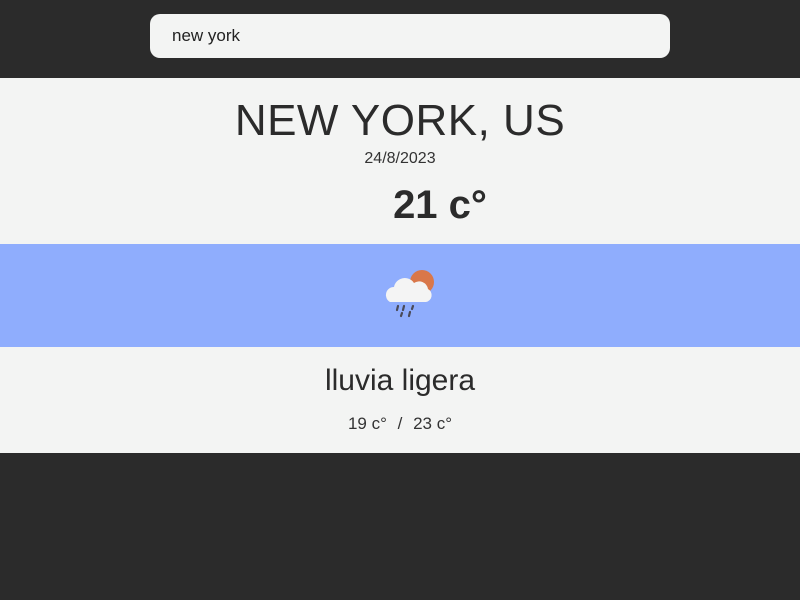 This screenshot has height=600, width=800. I want to click on header-bar, so click(400, 39).